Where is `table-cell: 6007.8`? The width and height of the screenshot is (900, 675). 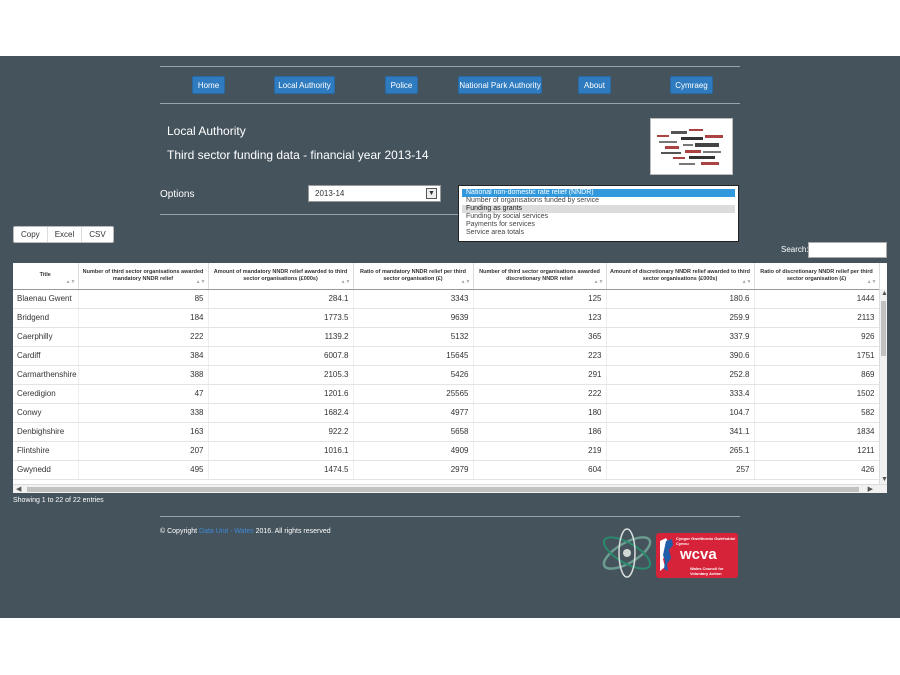 table-cell: 6007.8 is located at coordinates (281, 356).